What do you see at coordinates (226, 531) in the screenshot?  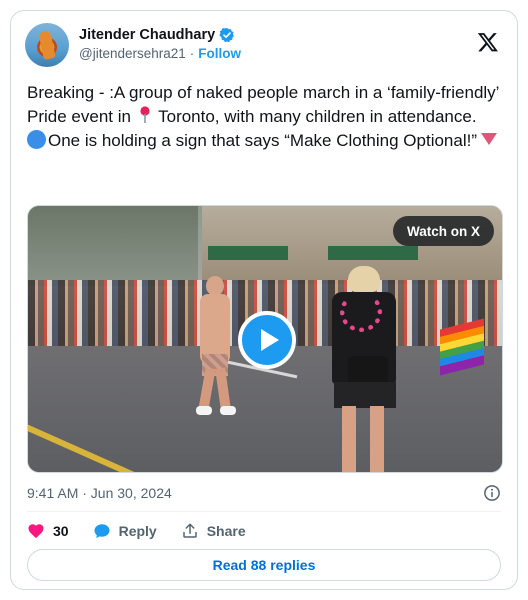 I see `share-label: Share` at bounding box center [226, 531].